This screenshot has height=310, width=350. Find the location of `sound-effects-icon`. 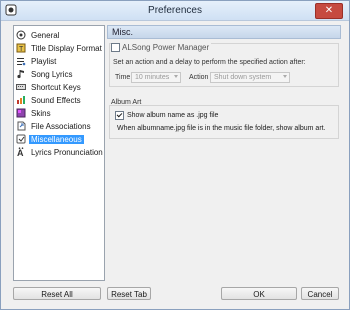

sound-effects-icon is located at coordinates (21, 100).